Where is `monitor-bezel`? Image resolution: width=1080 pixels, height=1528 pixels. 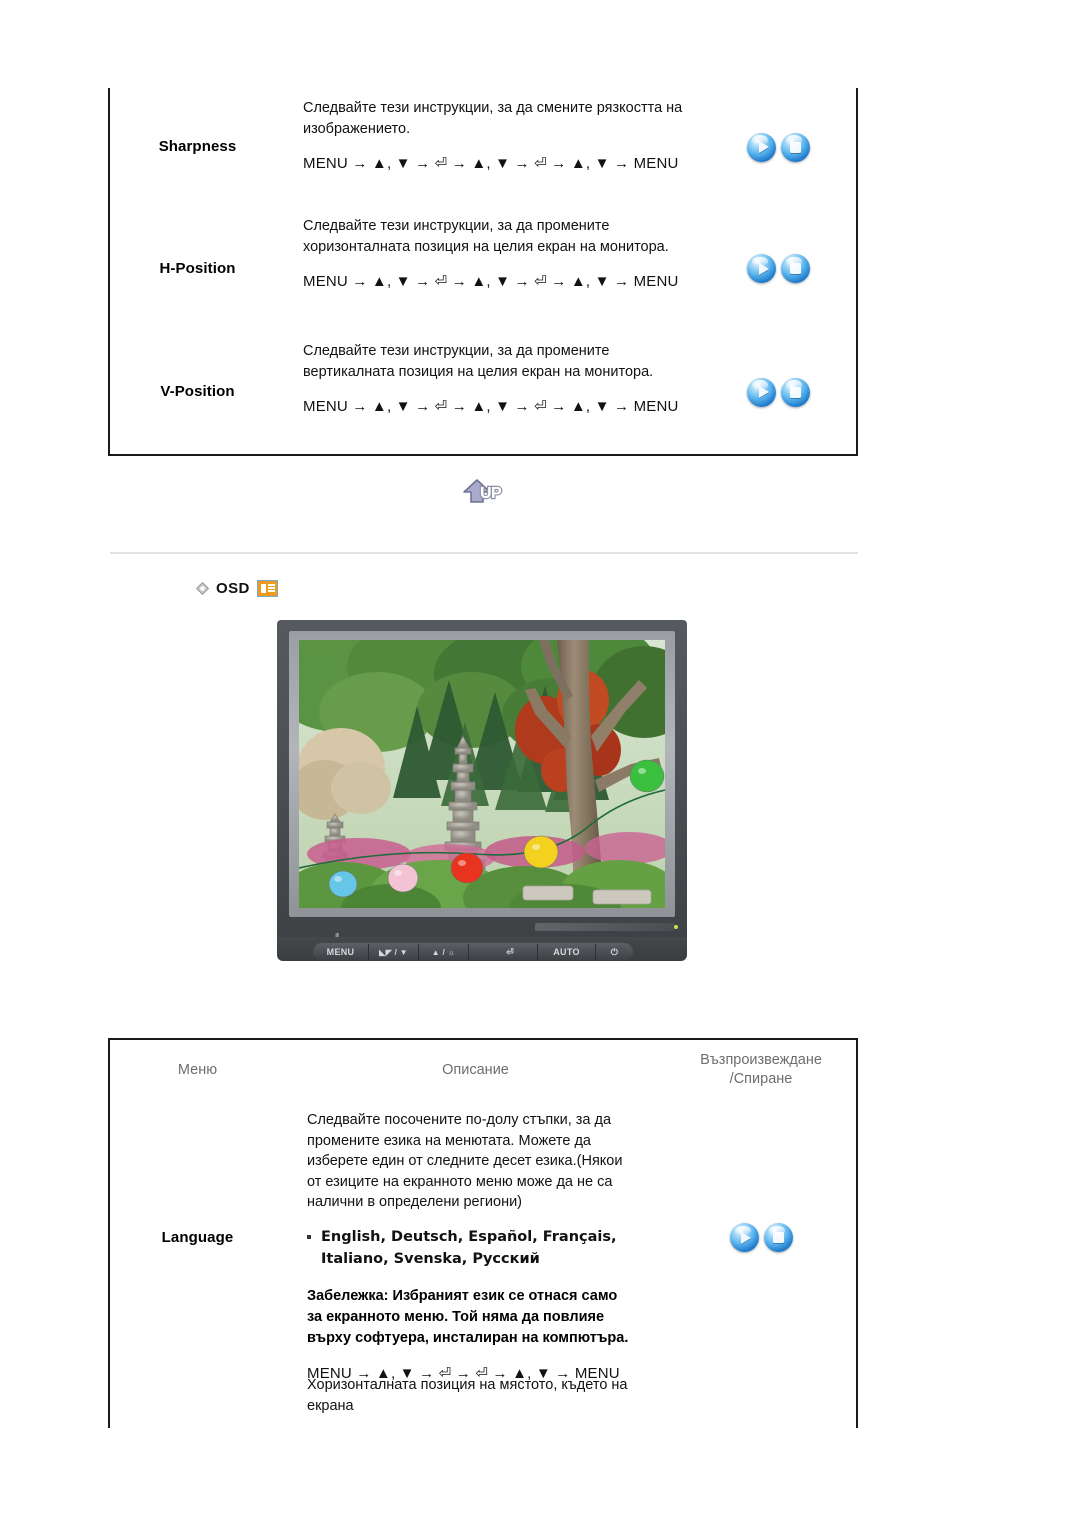 monitor-bezel is located at coordinates (482, 774).